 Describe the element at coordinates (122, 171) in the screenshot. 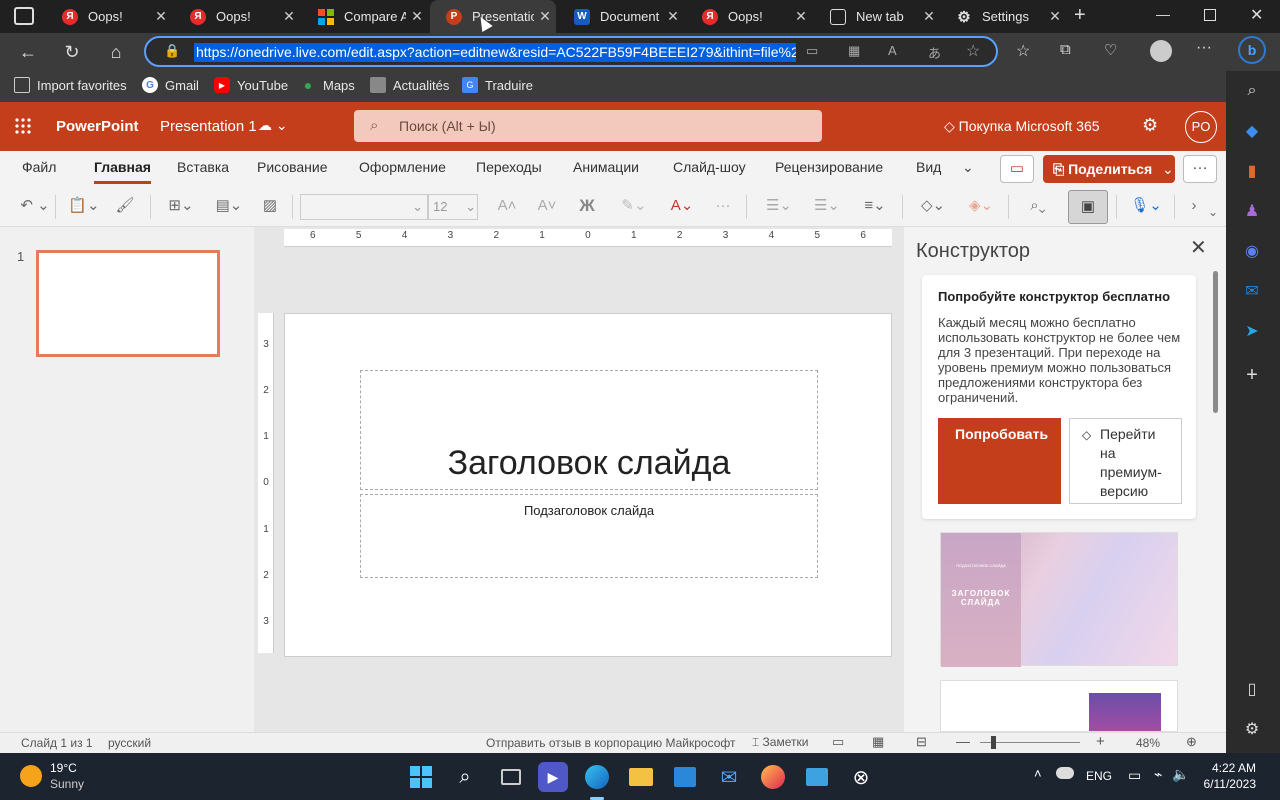

I see `tab-home: Главная` at that location.